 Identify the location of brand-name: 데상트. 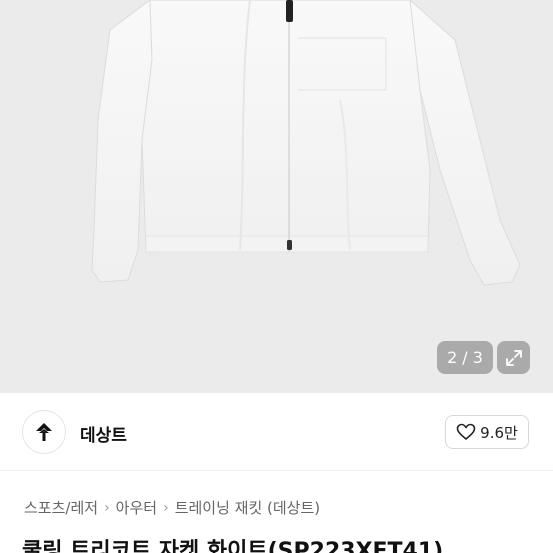
(103, 433).